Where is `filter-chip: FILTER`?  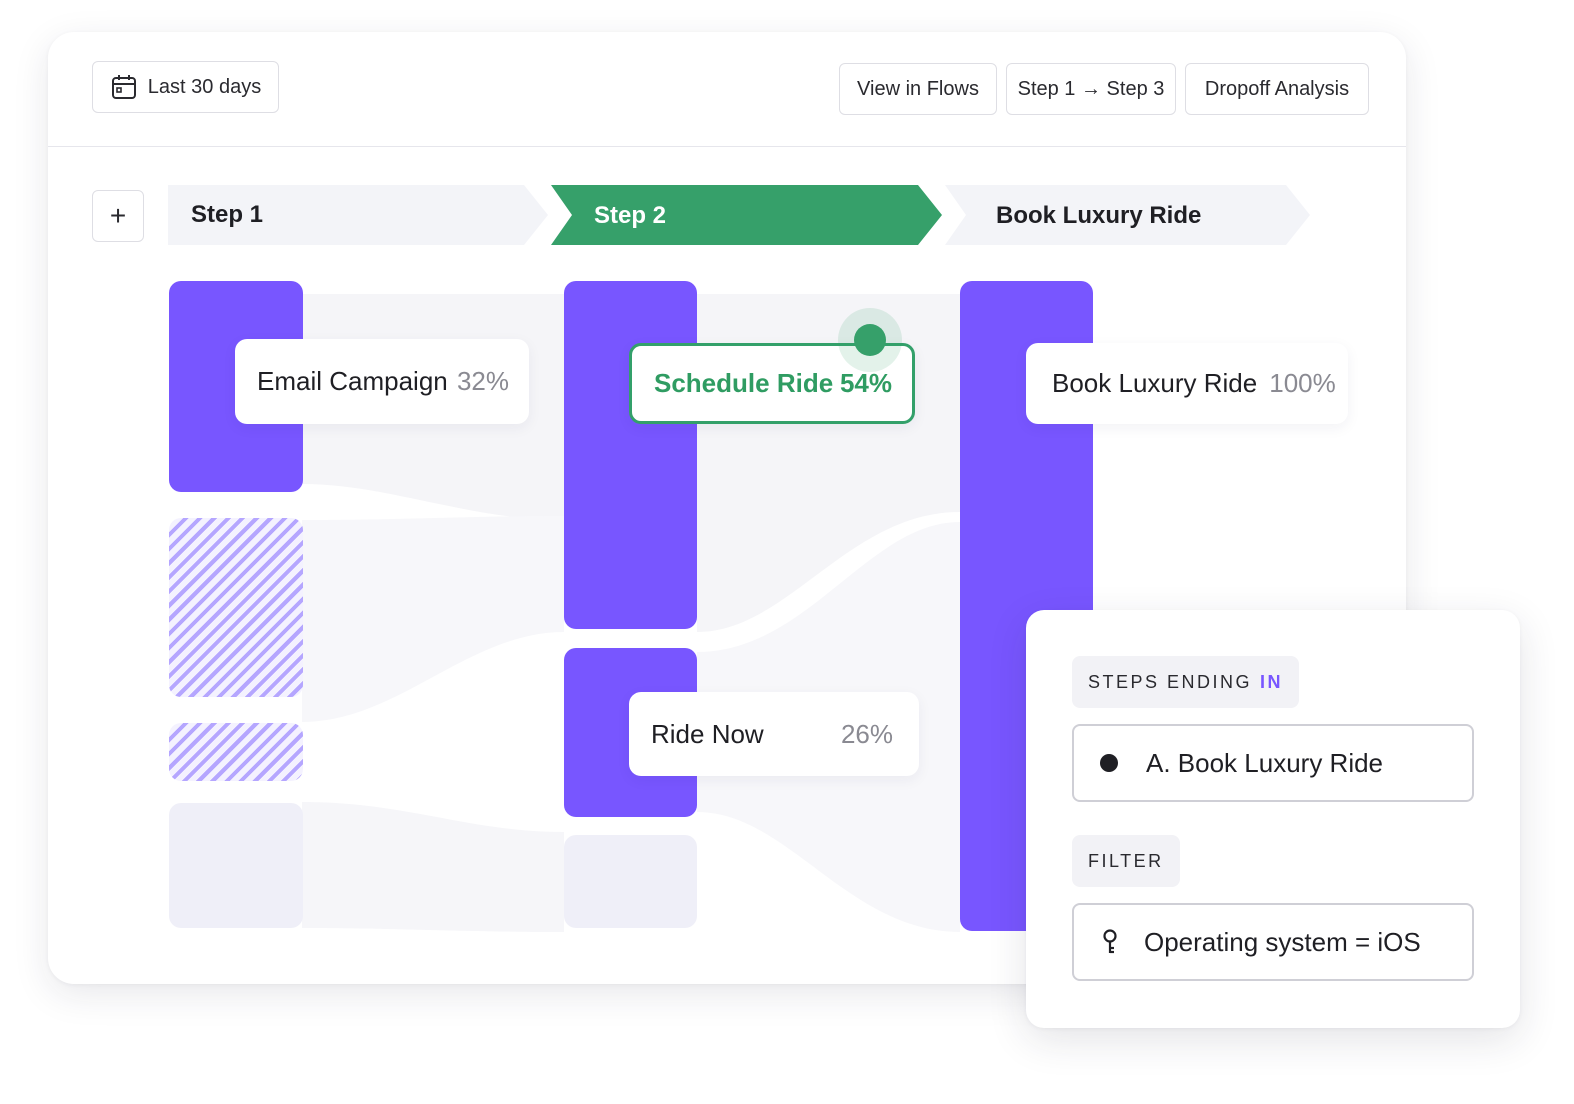 filter-chip: FILTER is located at coordinates (1126, 861).